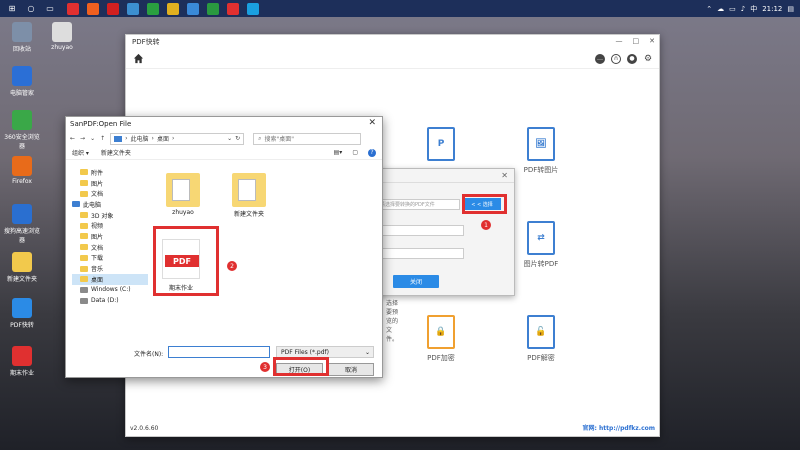 This screenshot has width=800, height=450. What do you see at coordinates (110, 290) in the screenshot?
I see `nav-item: Windows (C:)` at bounding box center [110, 290].